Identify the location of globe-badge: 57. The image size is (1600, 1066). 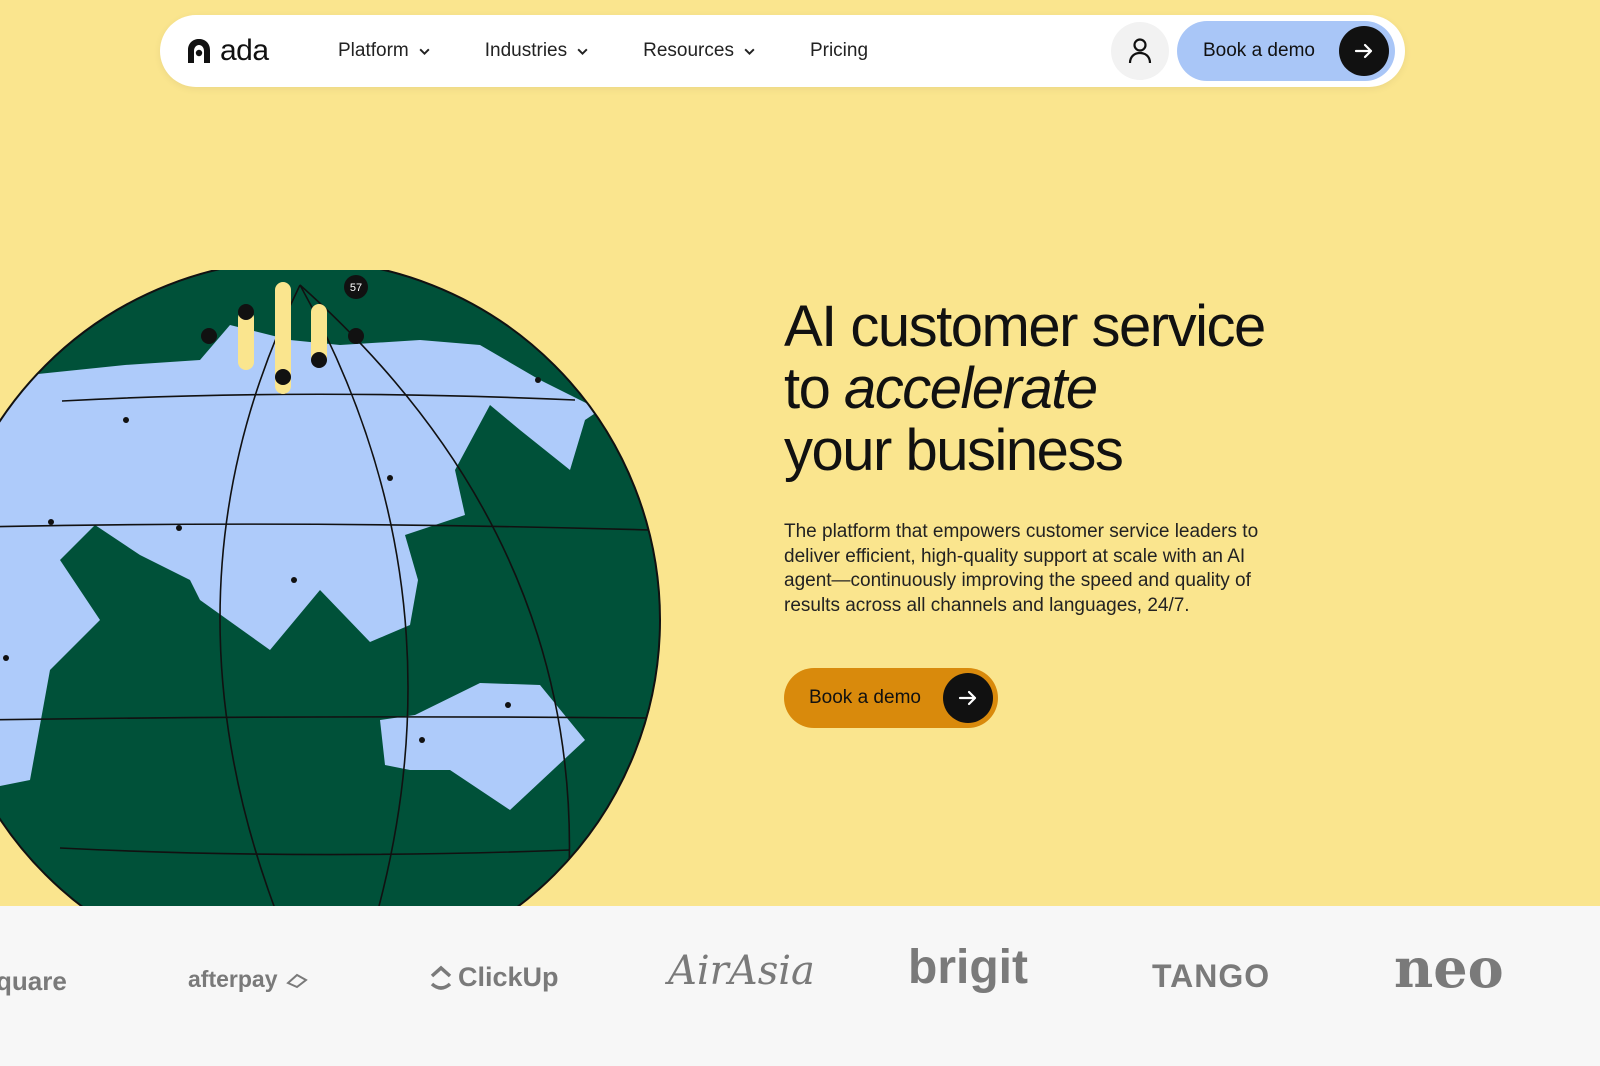
(356, 288).